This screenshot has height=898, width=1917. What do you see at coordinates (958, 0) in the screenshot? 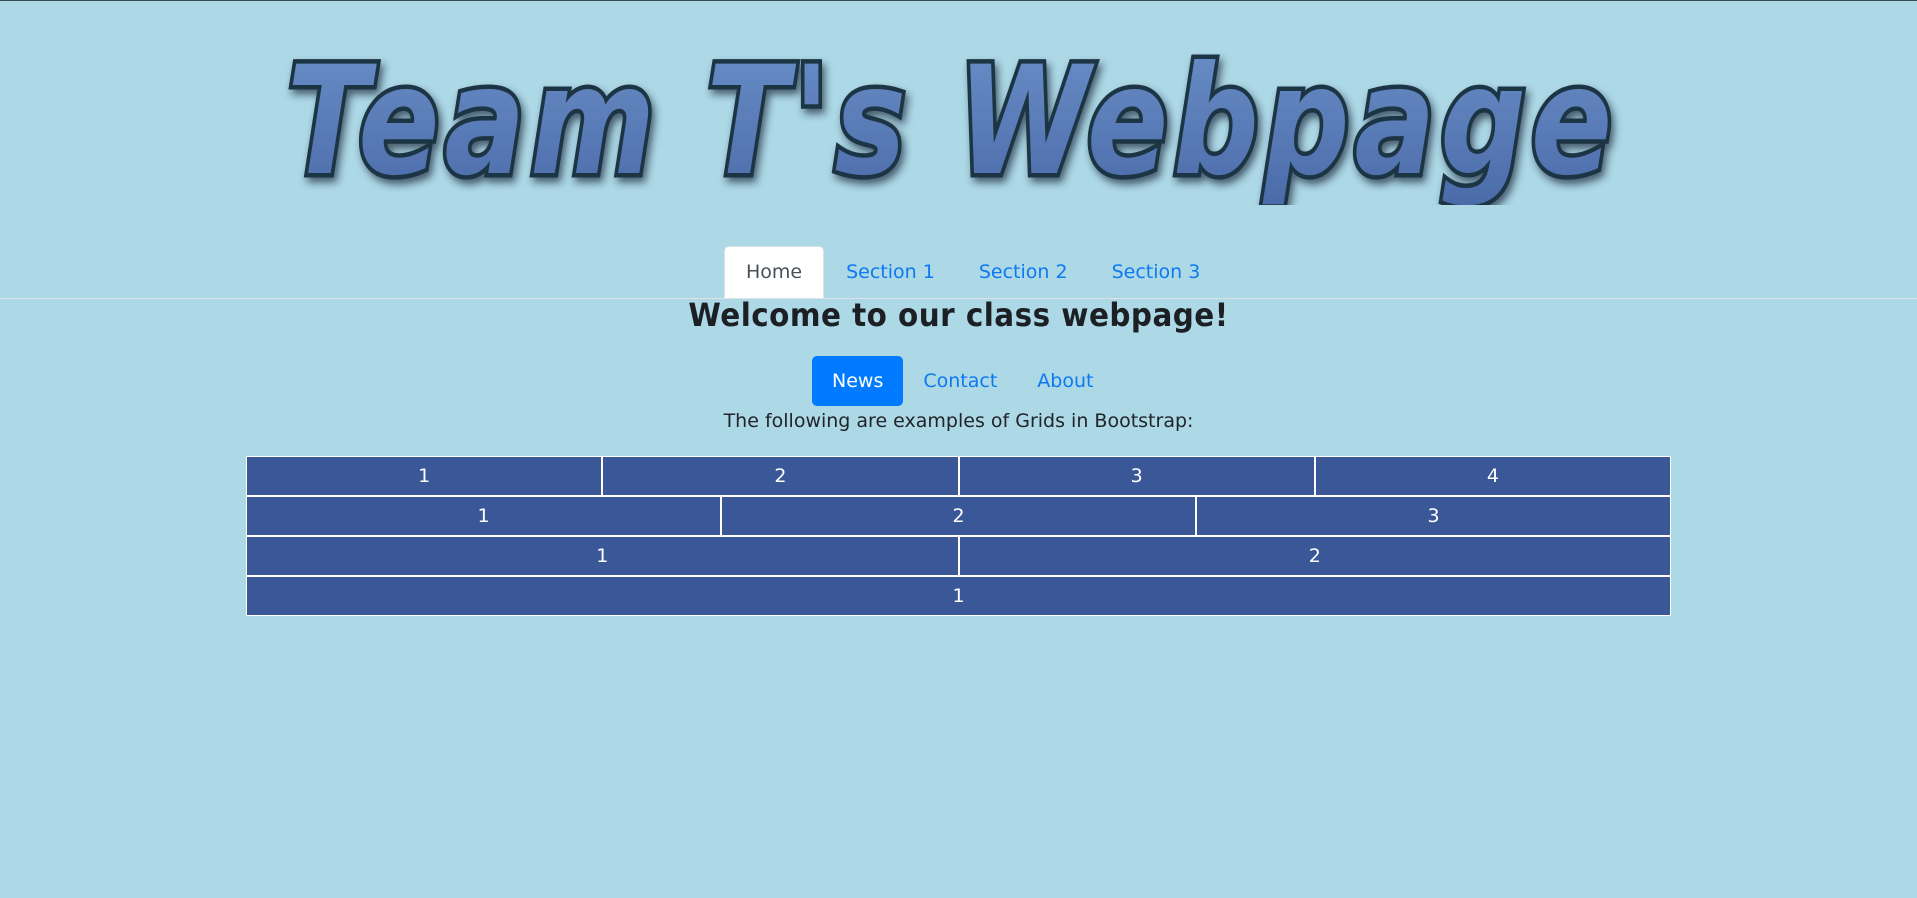
I see `top-border` at bounding box center [958, 0].